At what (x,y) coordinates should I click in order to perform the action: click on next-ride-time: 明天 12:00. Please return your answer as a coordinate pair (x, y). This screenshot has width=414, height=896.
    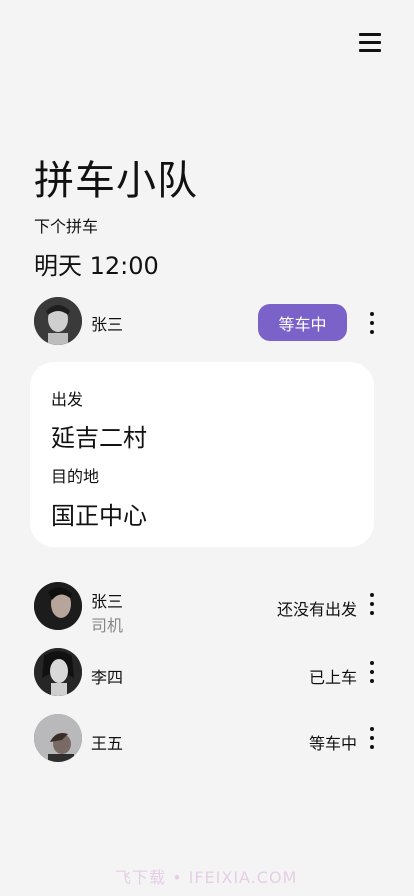
    Looking at the image, I should click on (96, 266).